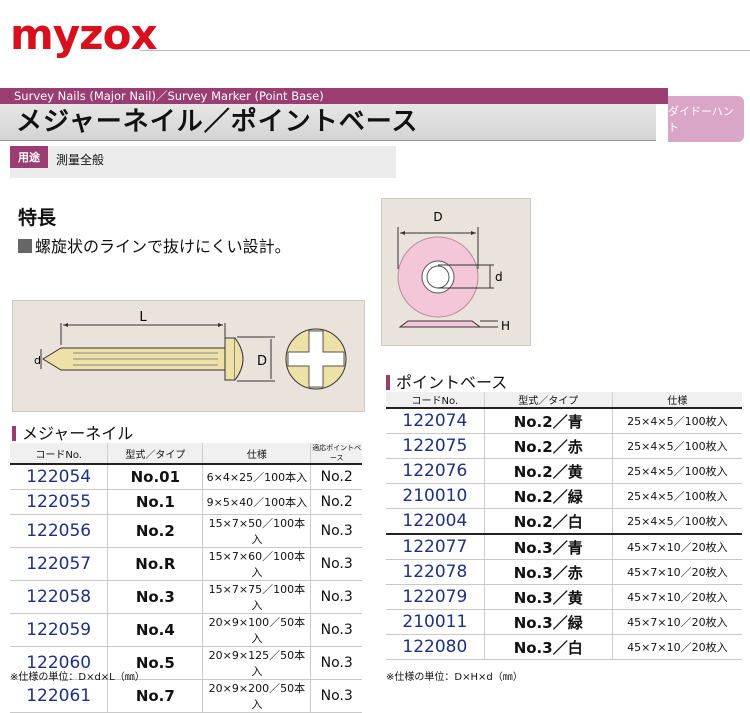 The image size is (750, 713). What do you see at coordinates (262, 361) in the screenshot?
I see `nail-label-D: D` at bounding box center [262, 361].